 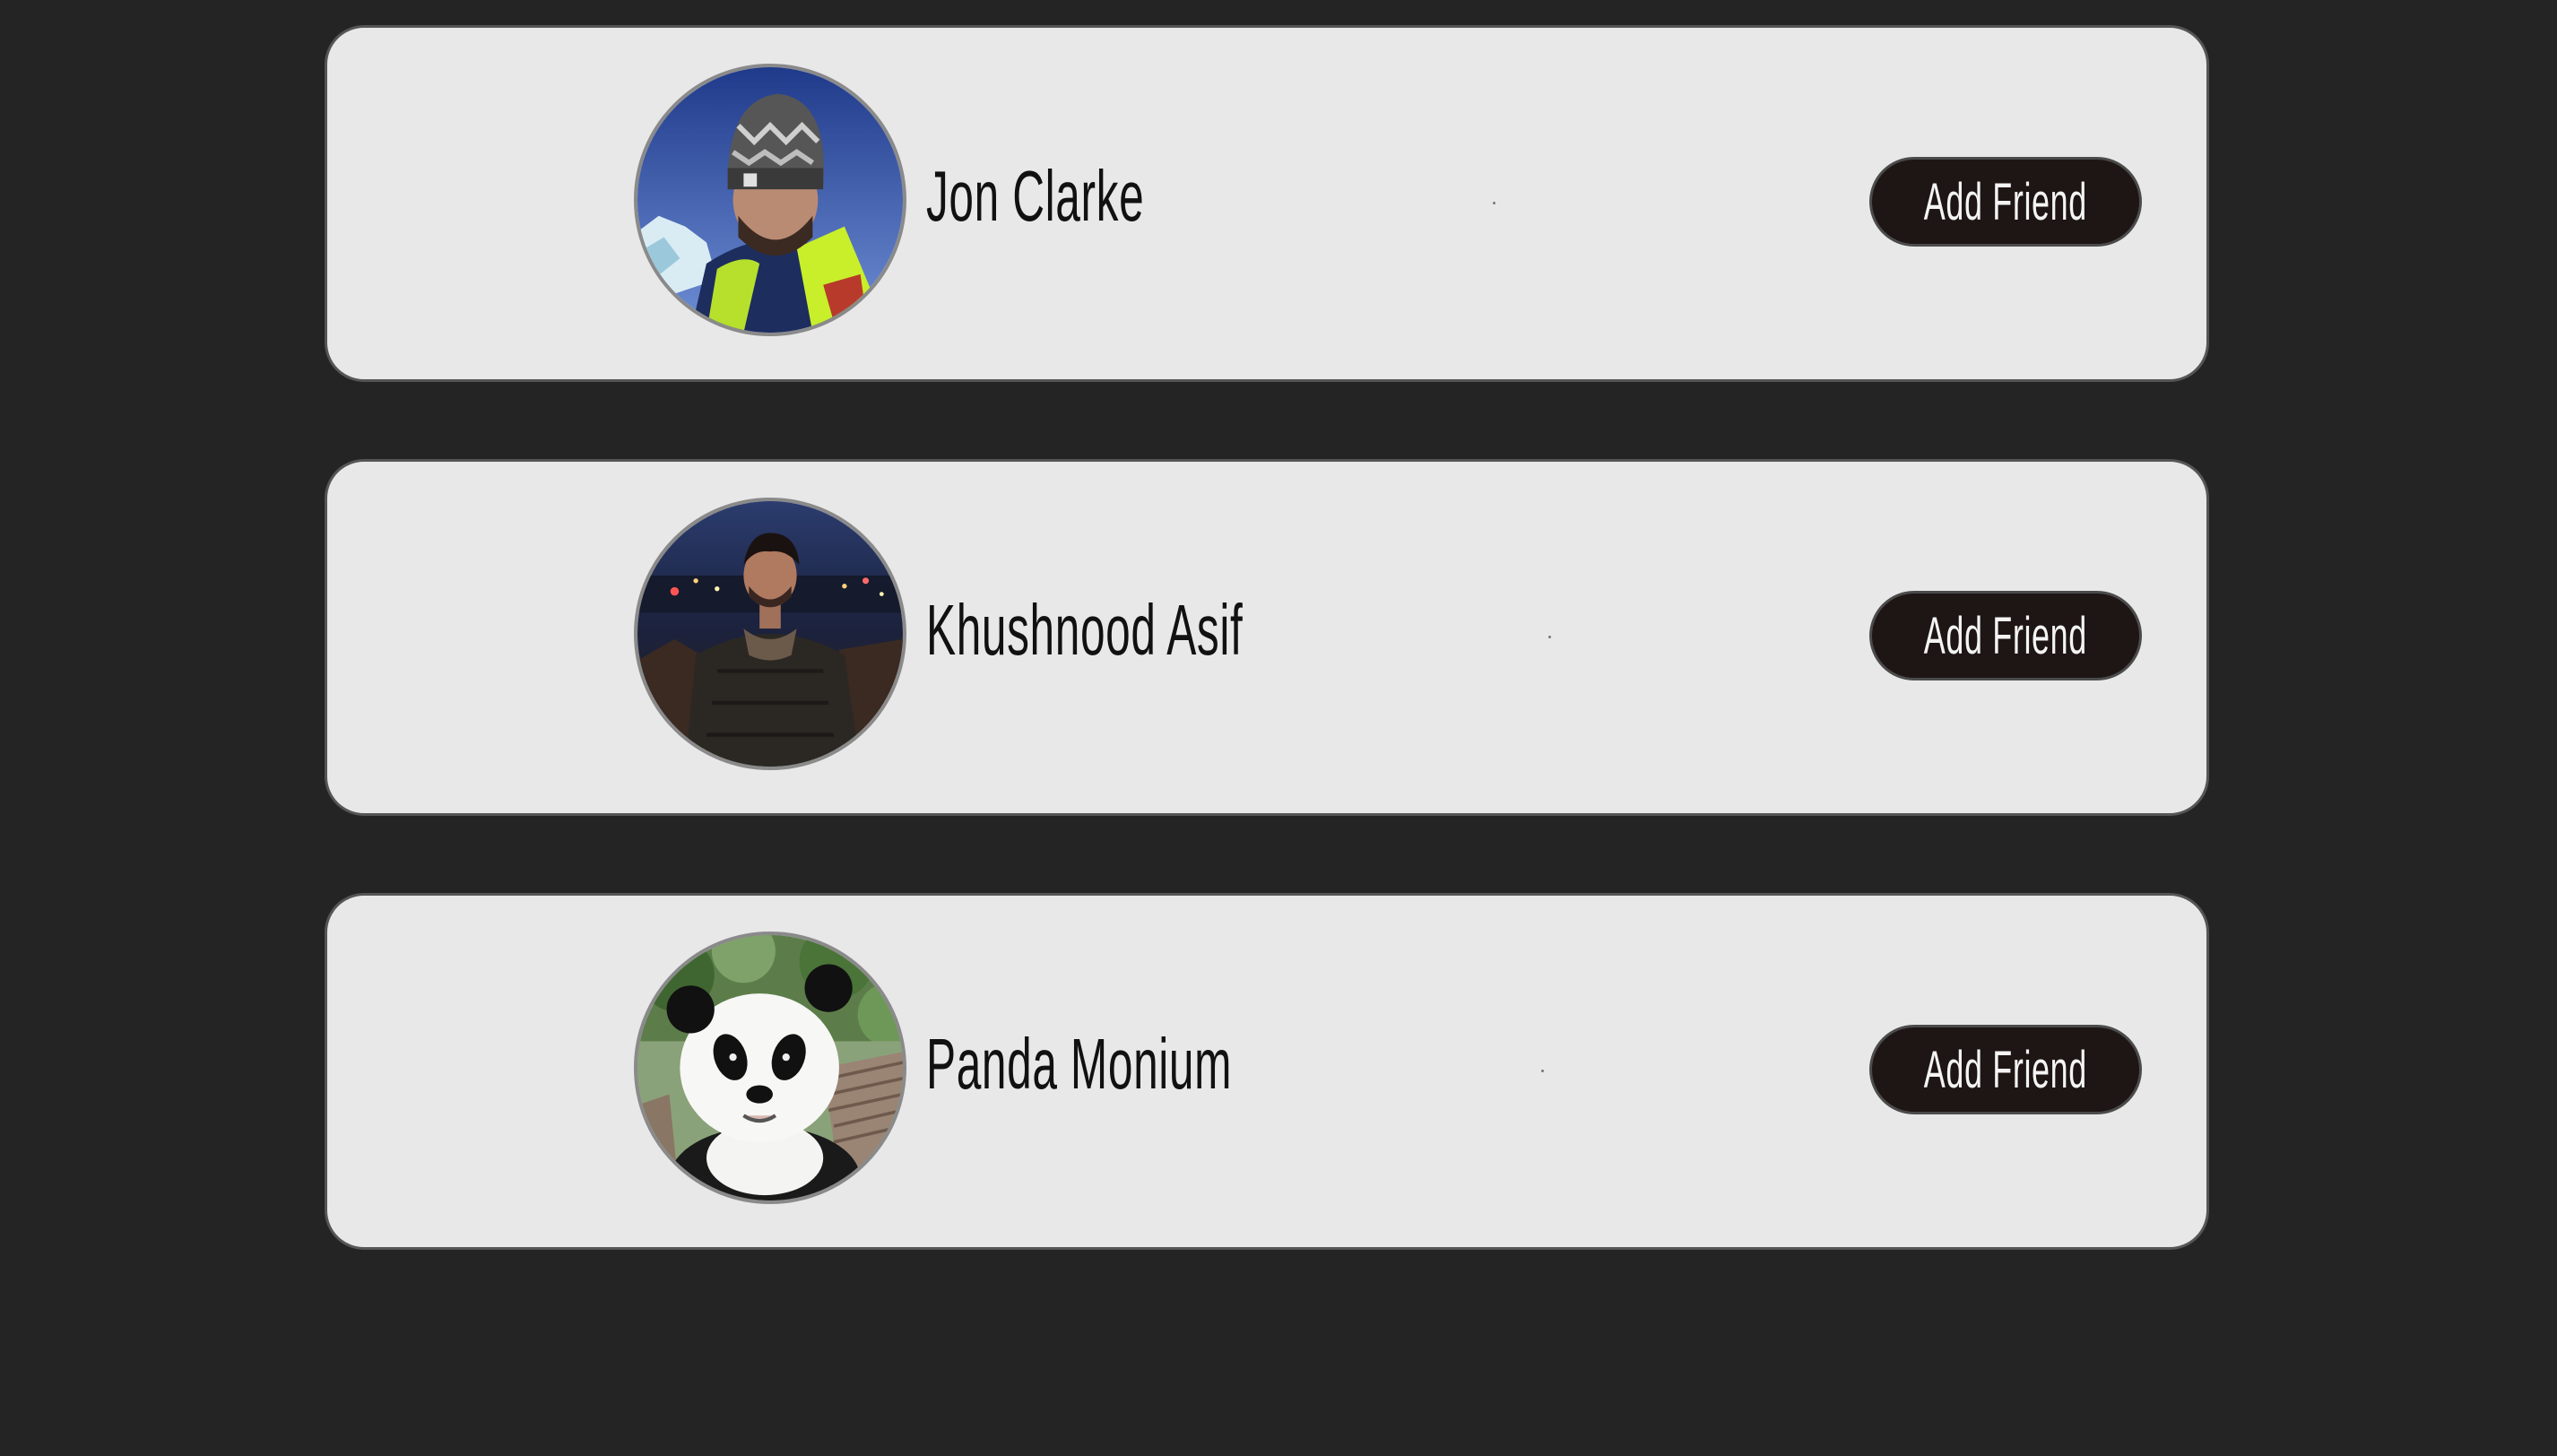 What do you see at coordinates (1085, 630) in the screenshot?
I see `friend-name: Khushnood Asif` at bounding box center [1085, 630].